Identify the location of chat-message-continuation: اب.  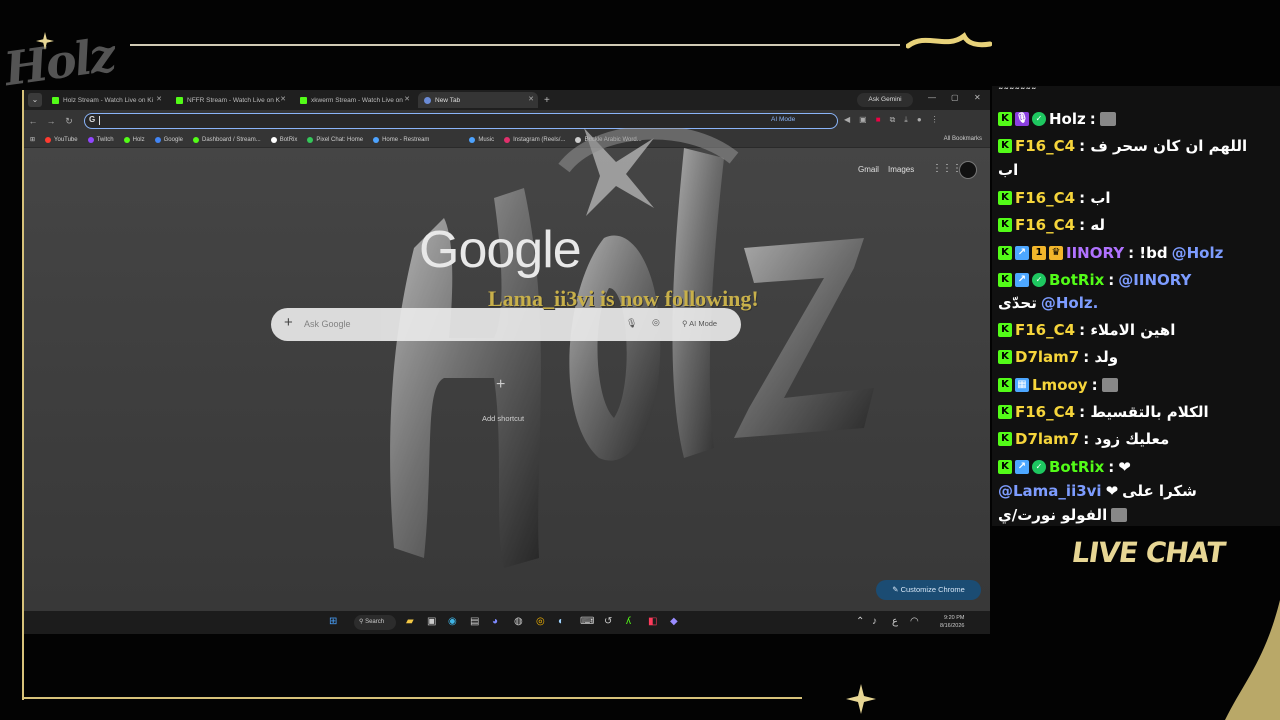
(1008, 170).